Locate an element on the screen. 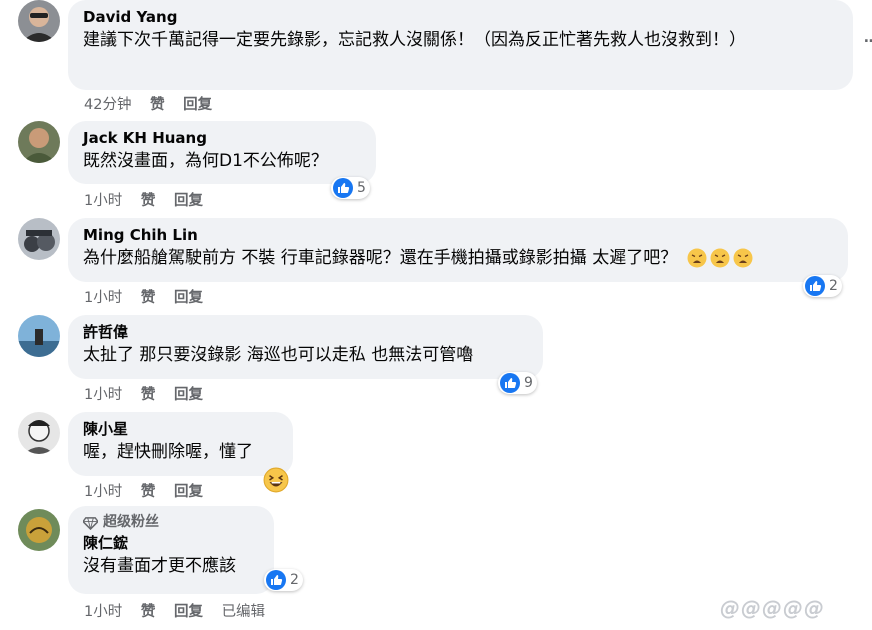 Image resolution: width=872 pixels, height=630 pixels. fan-badge-label: 超级粉丝 is located at coordinates (131, 522).